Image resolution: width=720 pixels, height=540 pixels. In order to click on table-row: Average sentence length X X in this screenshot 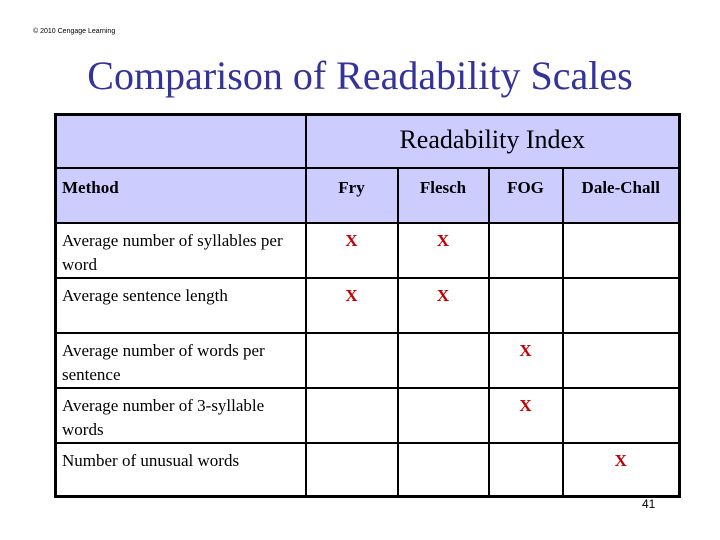, I will do `click(367, 305)`.